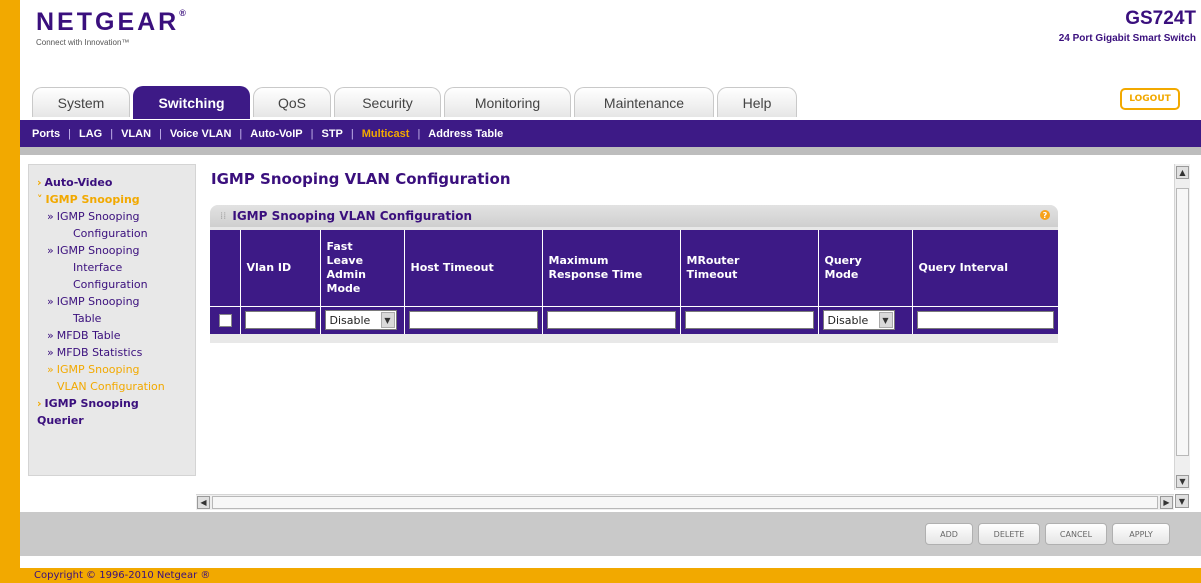 The width and height of the screenshot is (1201, 583). What do you see at coordinates (949, 534) in the screenshot?
I see `add-button: ADD` at bounding box center [949, 534].